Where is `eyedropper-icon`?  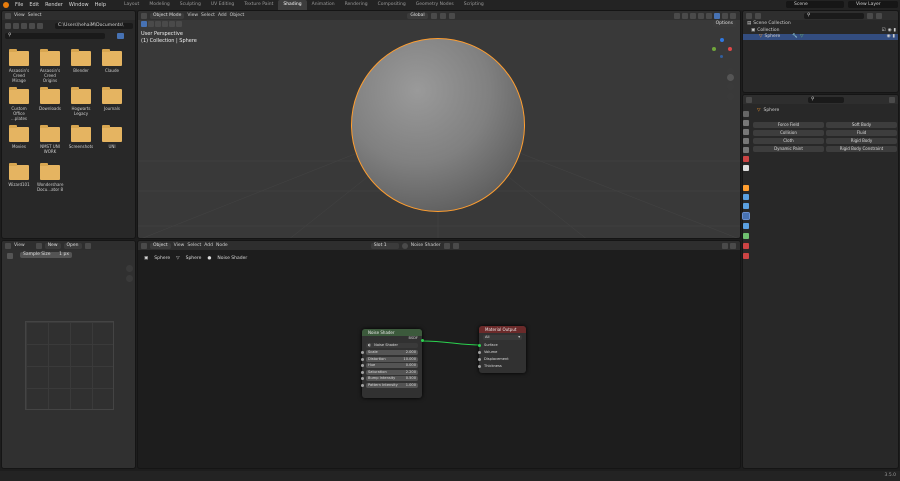
eyedropper-icon is located at coordinates (10, 256).